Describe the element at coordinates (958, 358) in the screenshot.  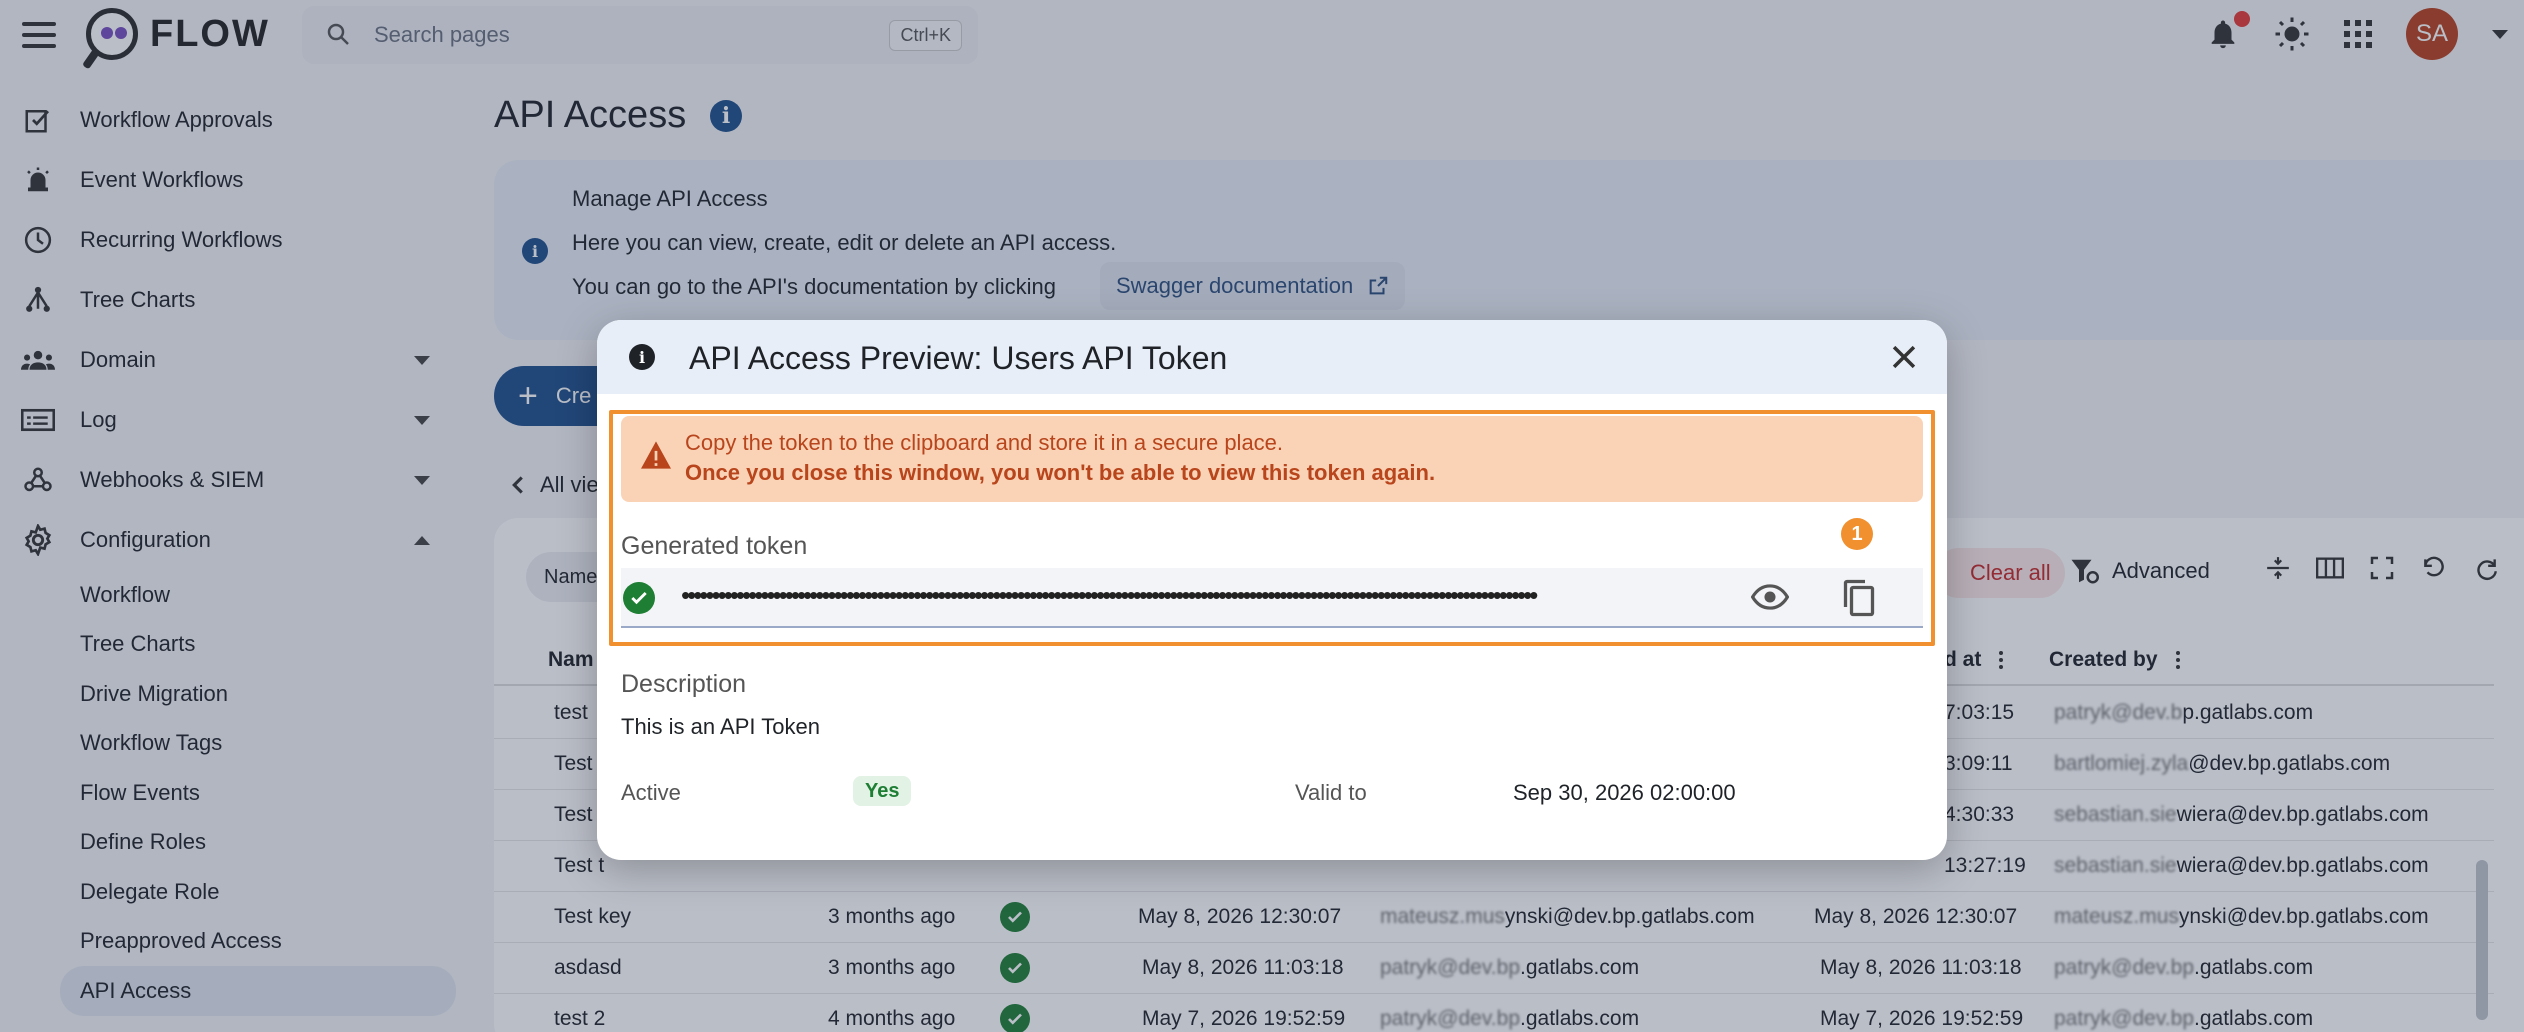
I see `dialog-title: API Access Preview: Users API Token` at that location.